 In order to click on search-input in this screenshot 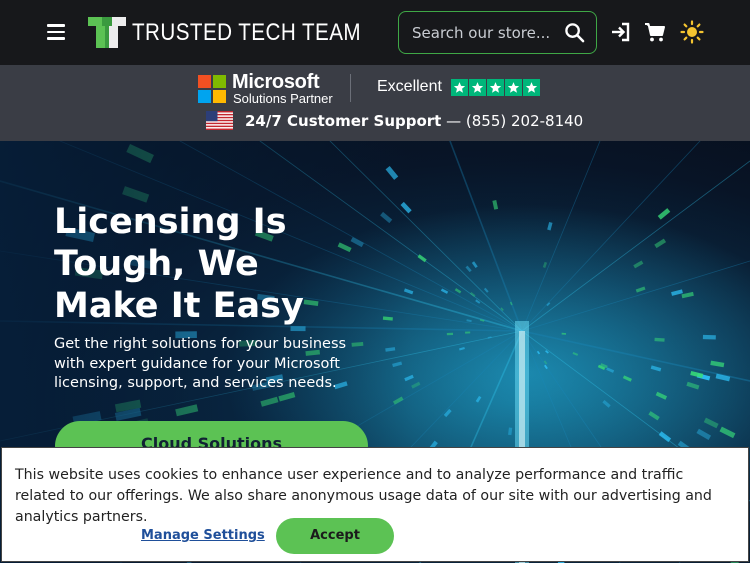, I will do `click(482, 33)`.